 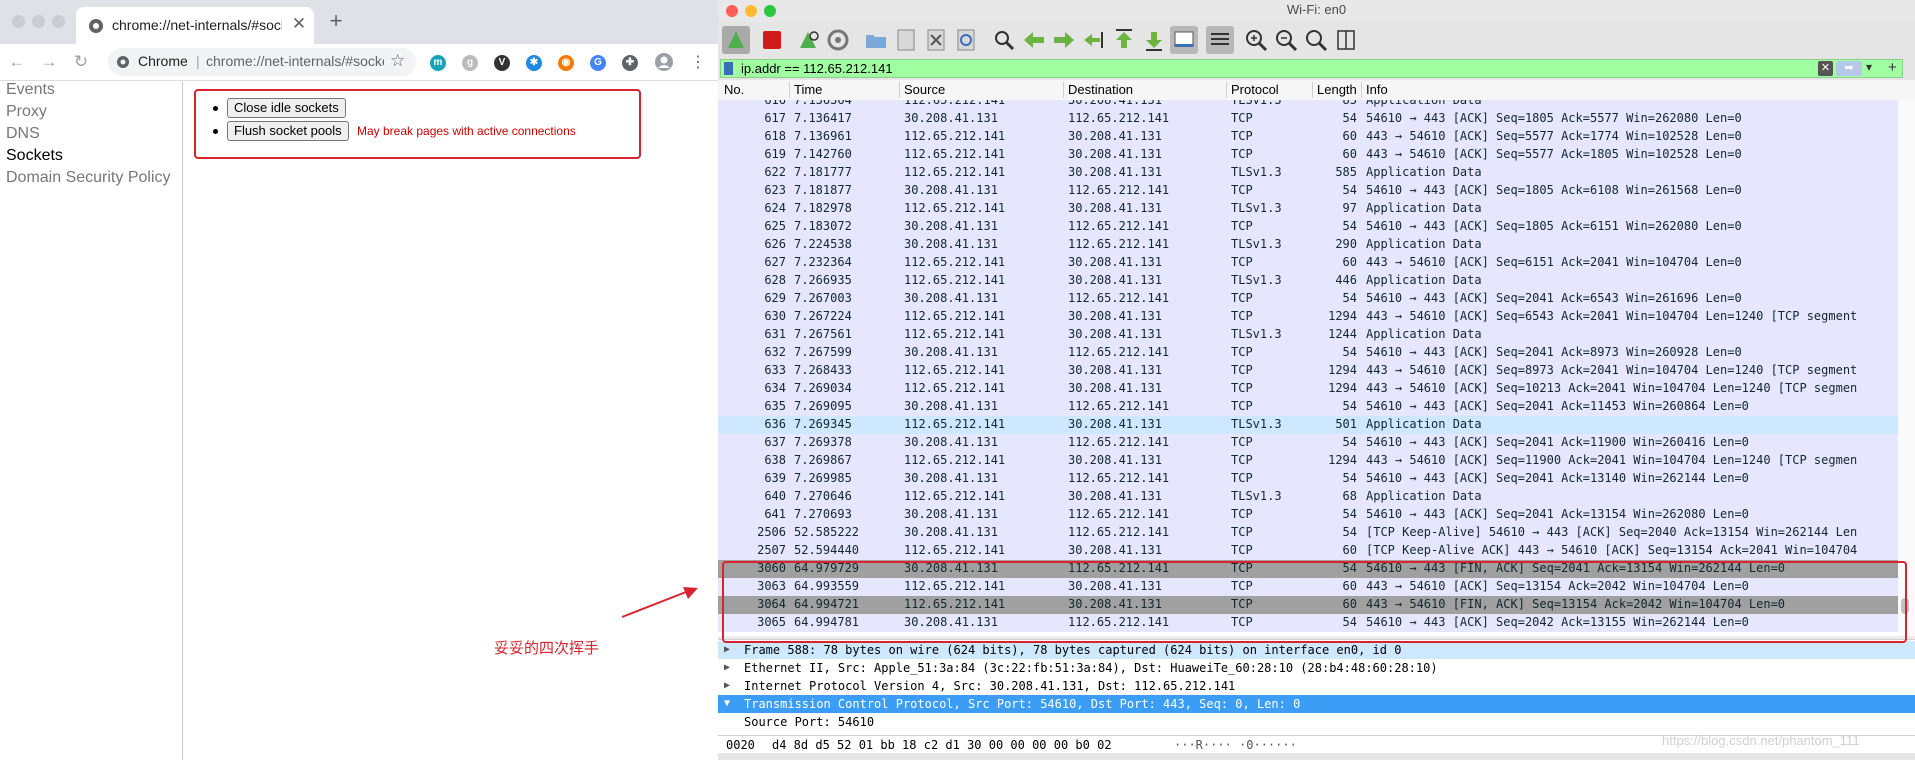 I want to click on capture-options-gear-icon, so click(x=838, y=40).